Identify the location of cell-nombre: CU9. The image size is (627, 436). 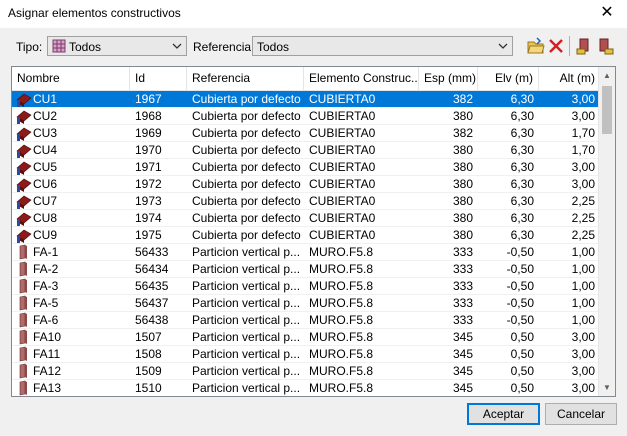
(45, 235).